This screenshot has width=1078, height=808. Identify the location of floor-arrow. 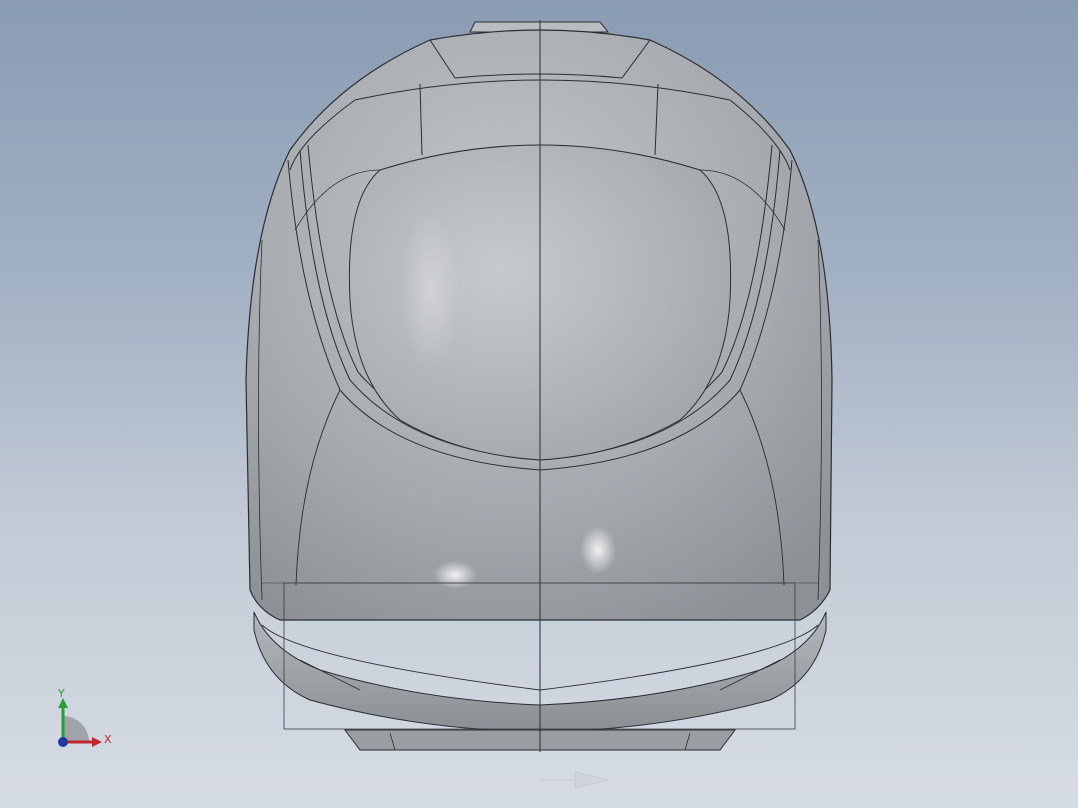
(574, 780).